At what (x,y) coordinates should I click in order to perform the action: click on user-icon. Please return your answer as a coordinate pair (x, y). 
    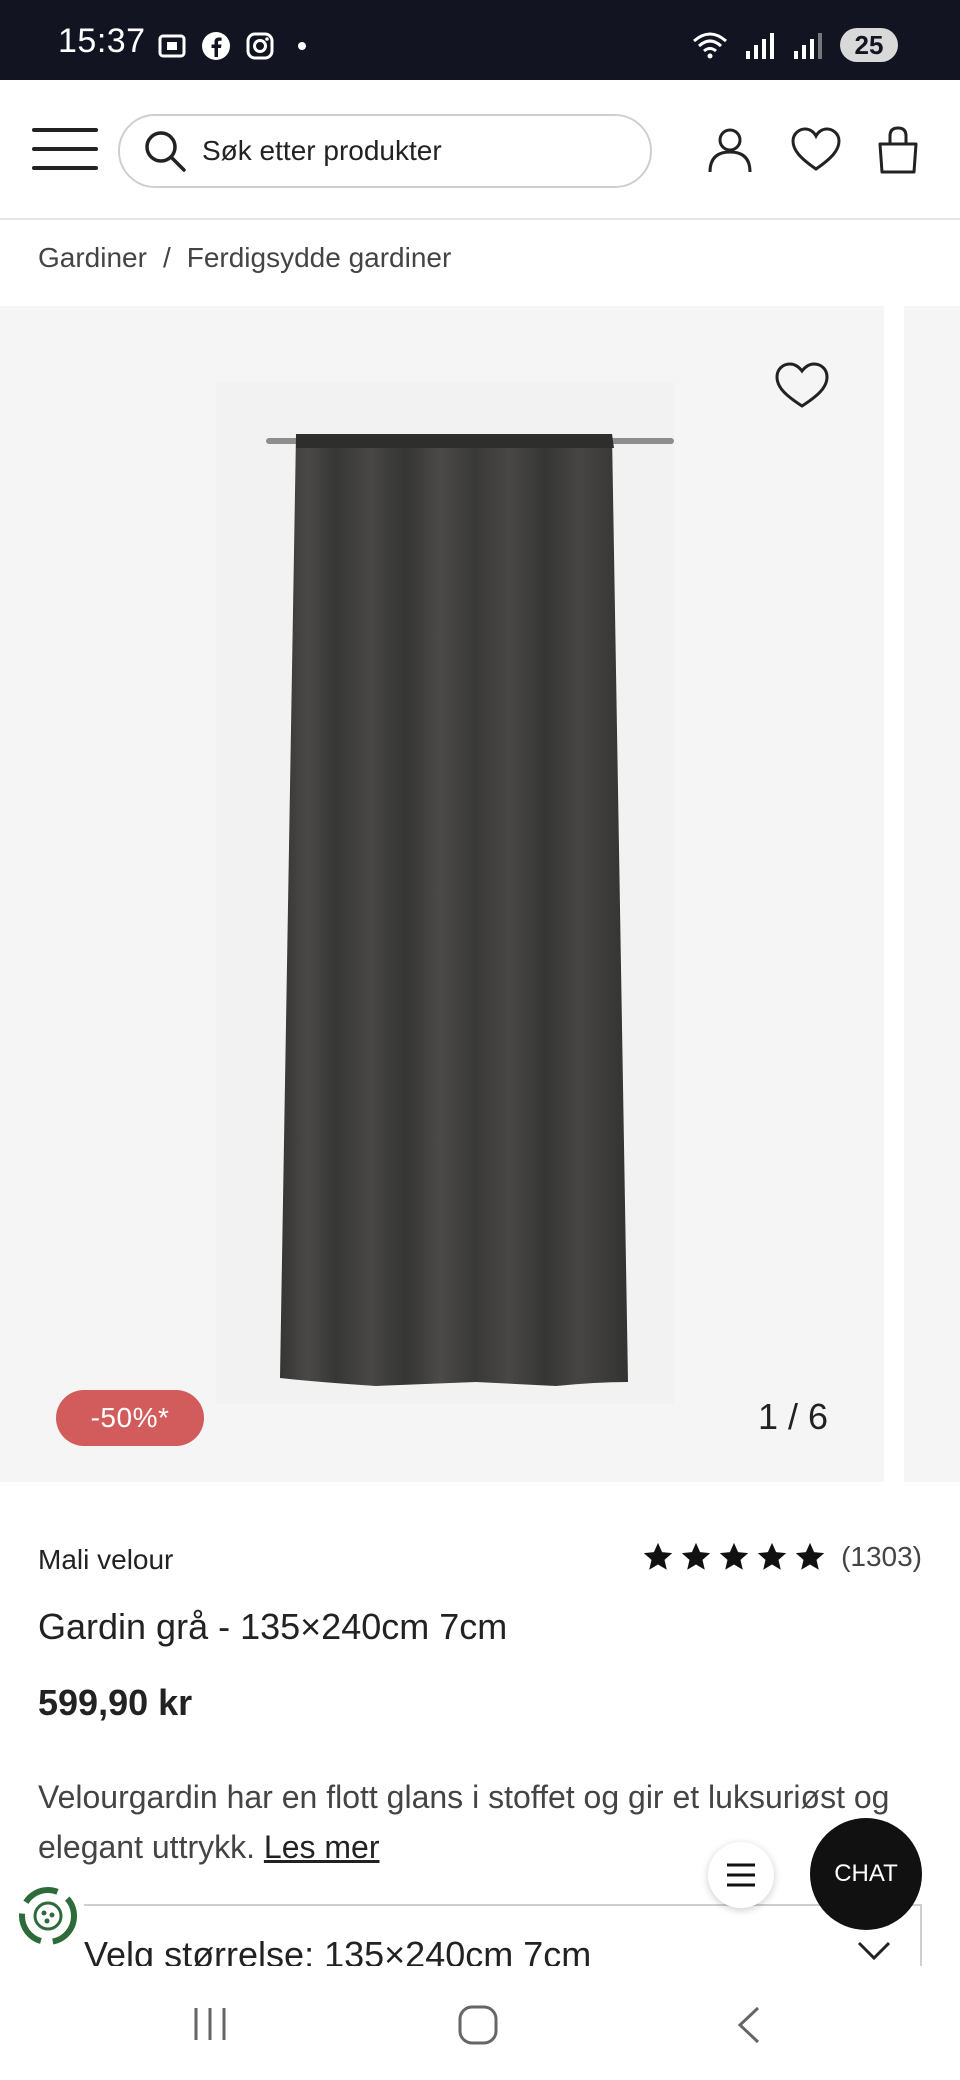
    Looking at the image, I should click on (730, 150).